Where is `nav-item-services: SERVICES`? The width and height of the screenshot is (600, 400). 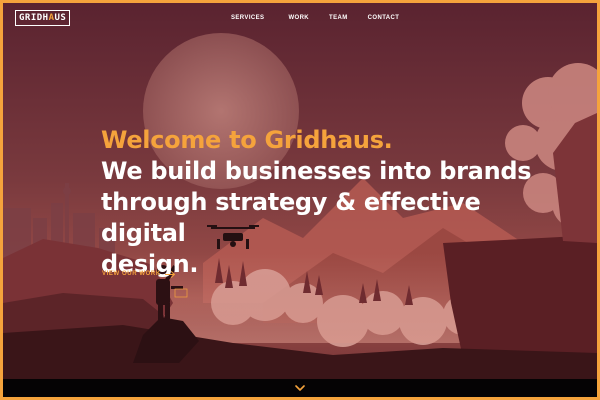
nav-item-services: SERVICES is located at coordinates (247, 18).